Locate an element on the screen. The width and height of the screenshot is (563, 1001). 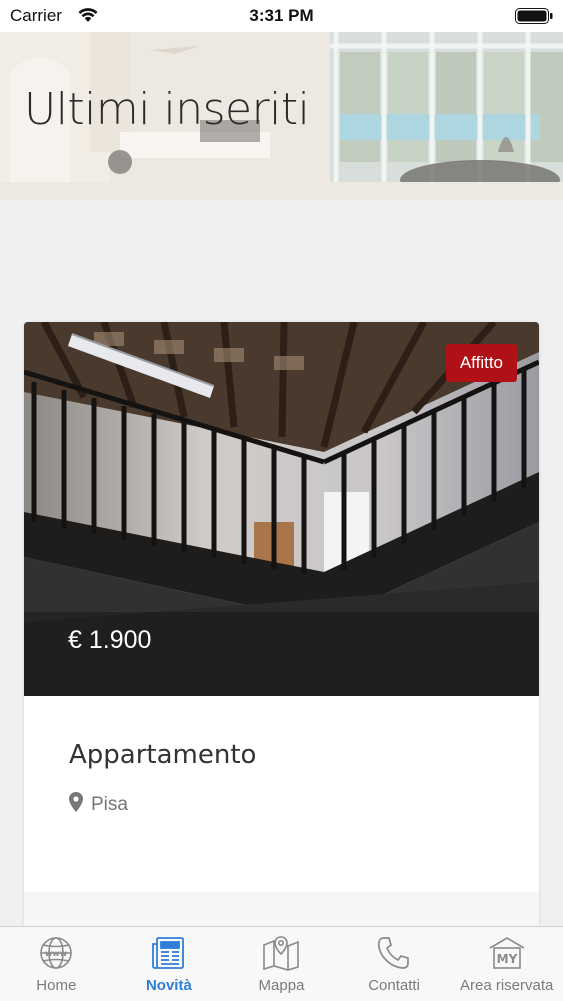
listing-location-label: Pisa is located at coordinates (109, 804).